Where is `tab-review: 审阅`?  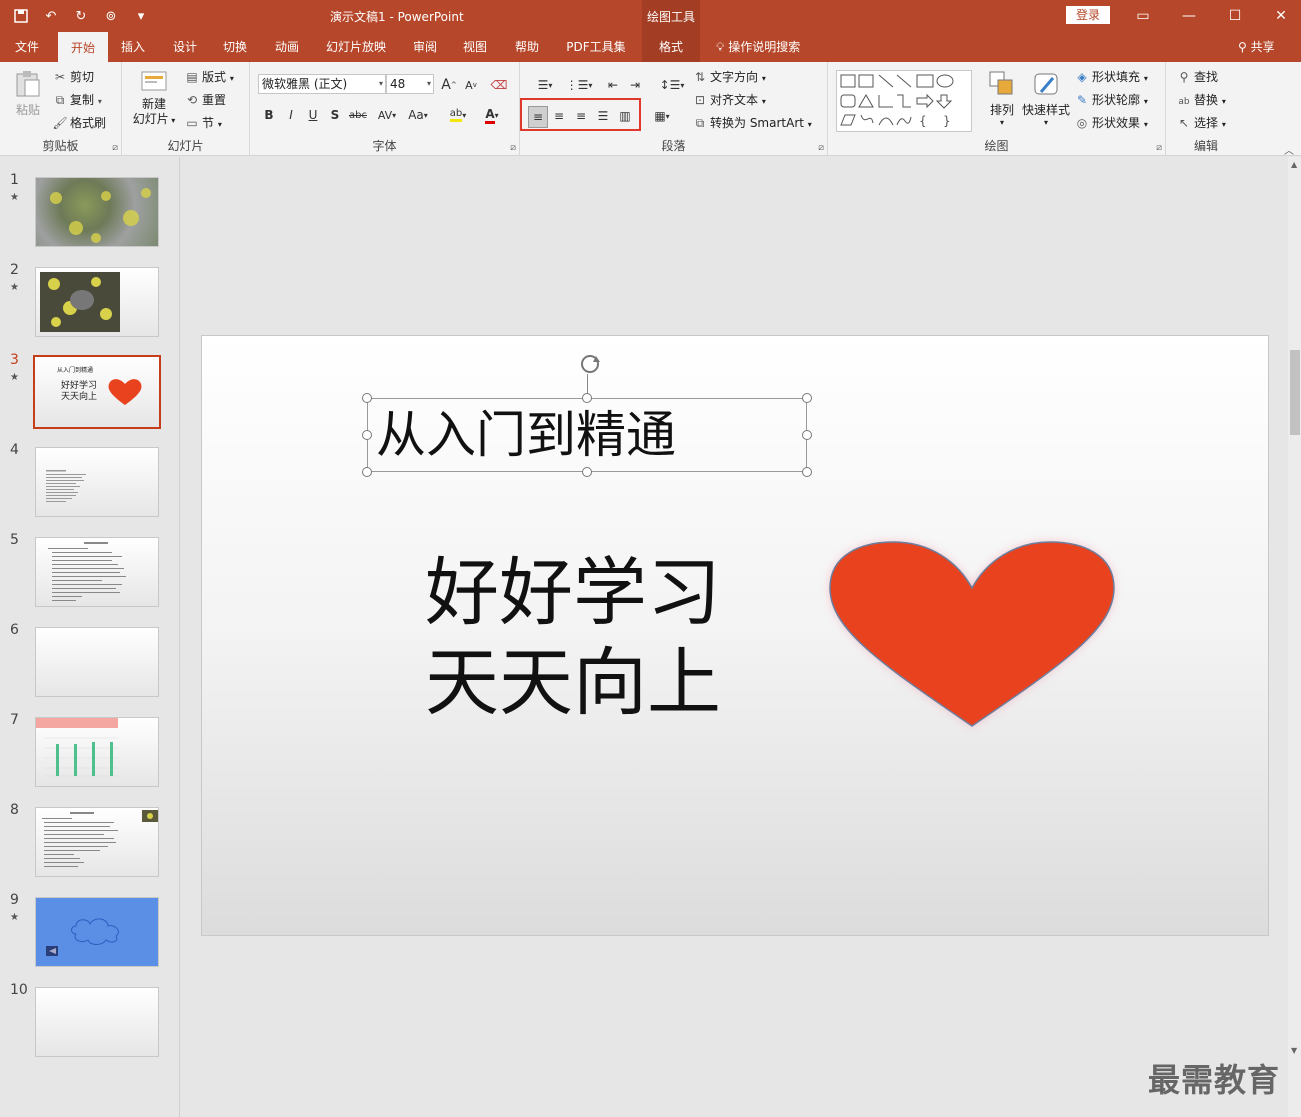 tab-review: 审阅 is located at coordinates (425, 47).